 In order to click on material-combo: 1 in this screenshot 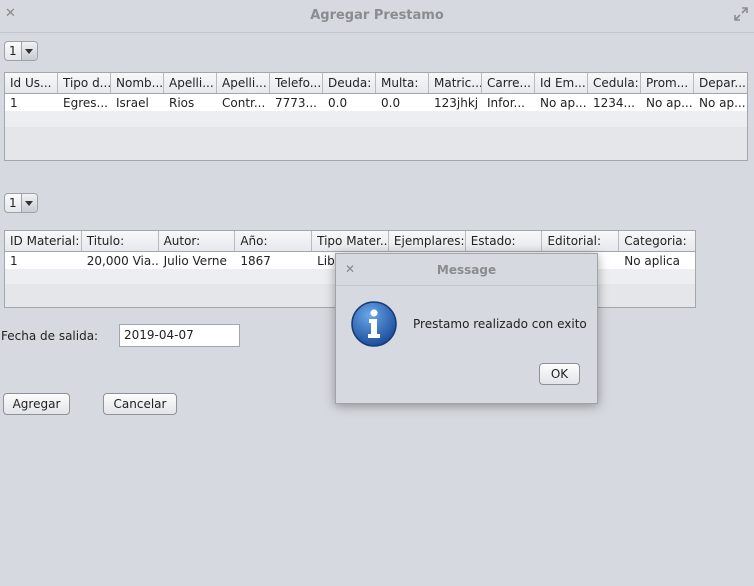, I will do `click(21, 203)`.